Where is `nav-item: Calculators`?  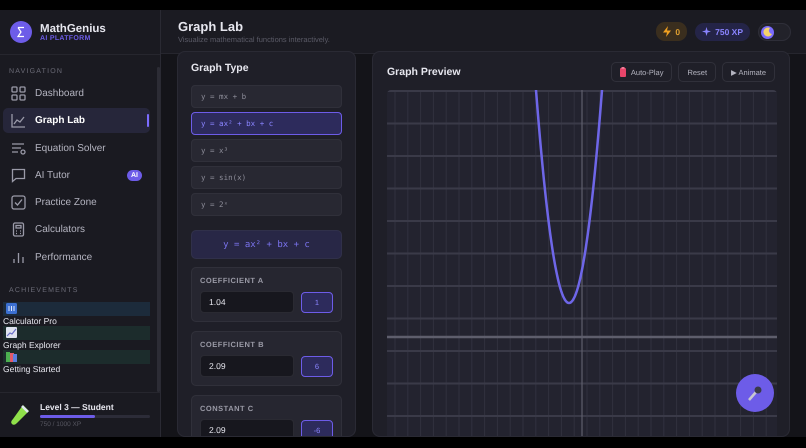
nav-item: Calculators is located at coordinates (76, 229).